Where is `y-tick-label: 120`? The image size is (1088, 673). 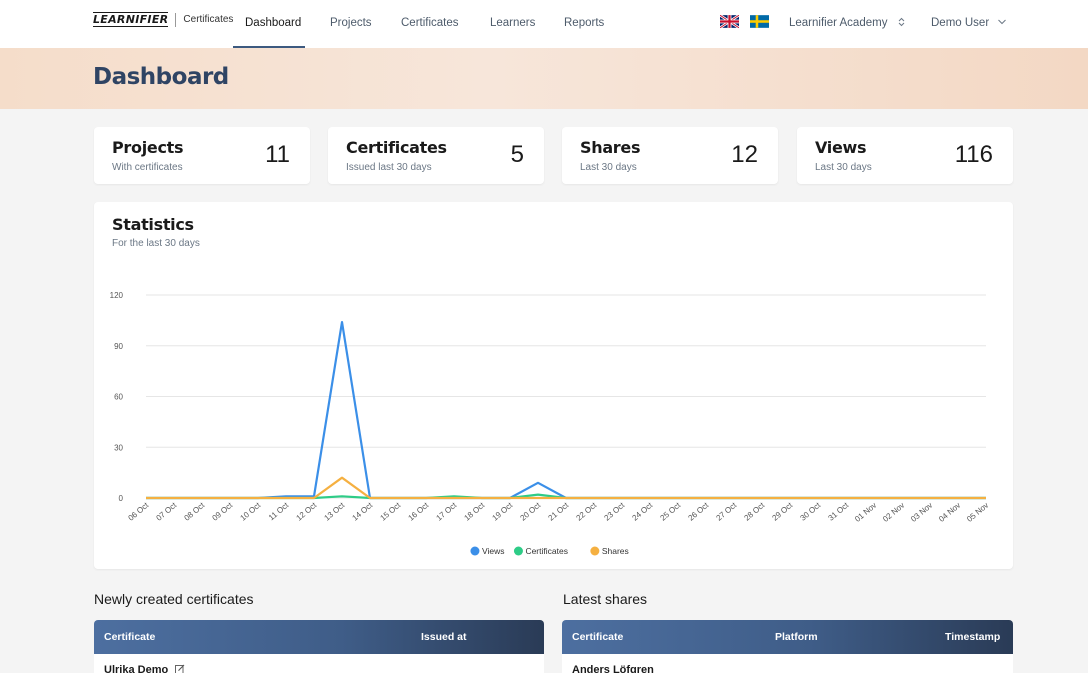 y-tick-label: 120 is located at coordinates (117, 295).